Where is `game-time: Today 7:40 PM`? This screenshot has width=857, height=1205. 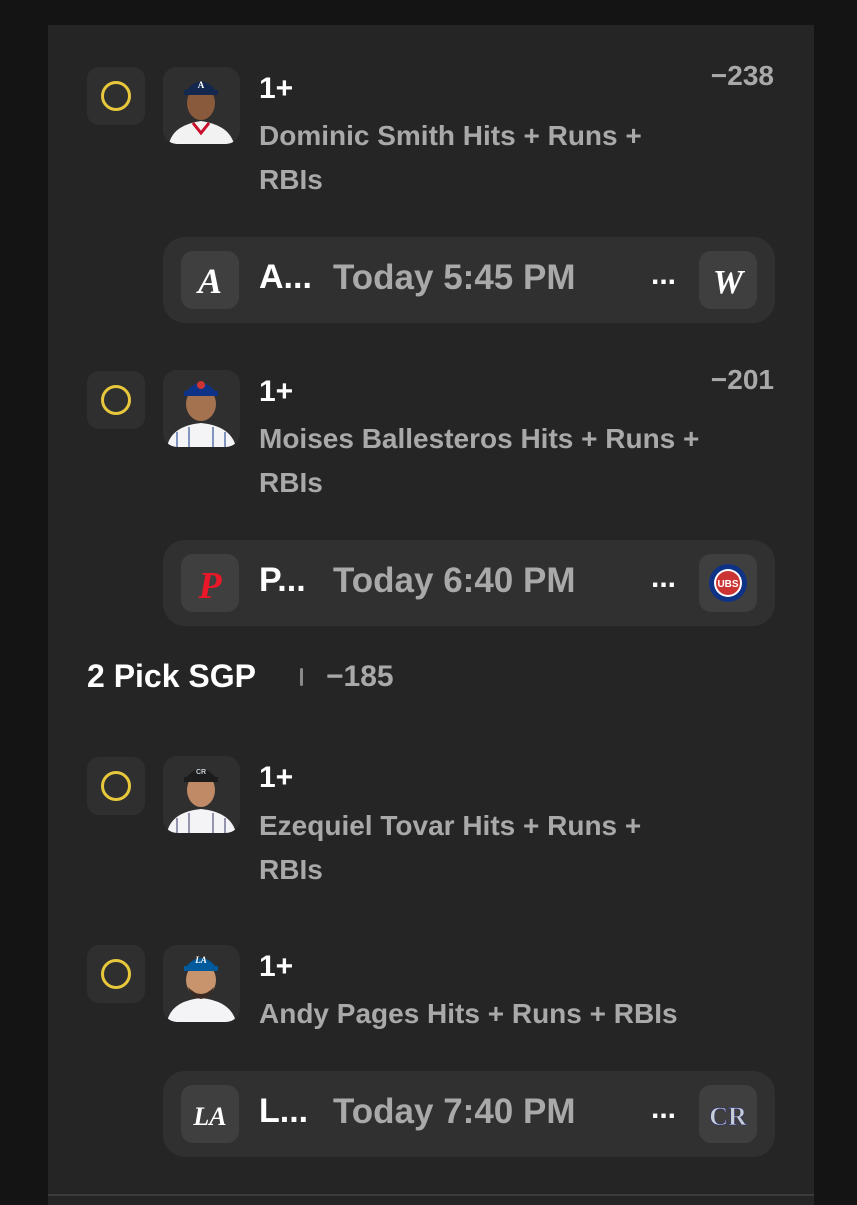 game-time: Today 7:40 PM is located at coordinates (454, 1111).